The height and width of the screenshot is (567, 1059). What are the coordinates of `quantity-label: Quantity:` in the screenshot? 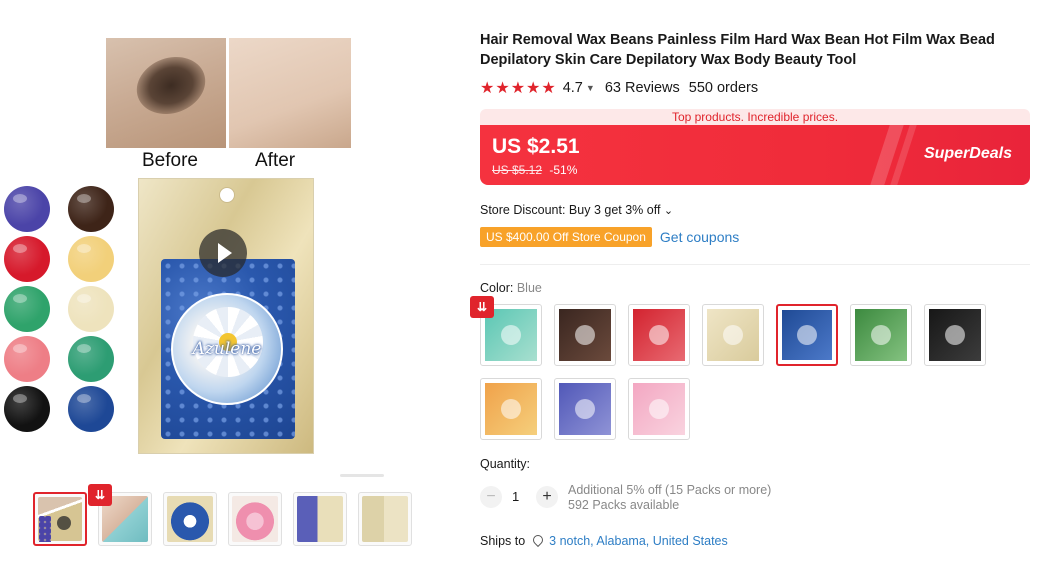 It's located at (505, 464).